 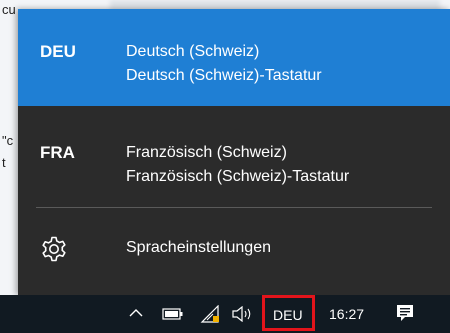 I want to click on language-code: DEU, so click(x=58, y=51).